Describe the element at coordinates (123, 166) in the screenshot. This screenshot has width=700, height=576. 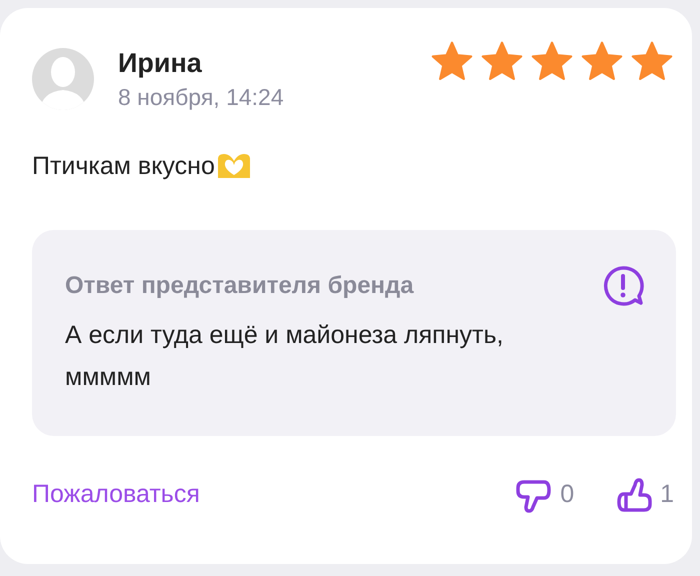
I see `review-text: Птичкам вкусно` at that location.